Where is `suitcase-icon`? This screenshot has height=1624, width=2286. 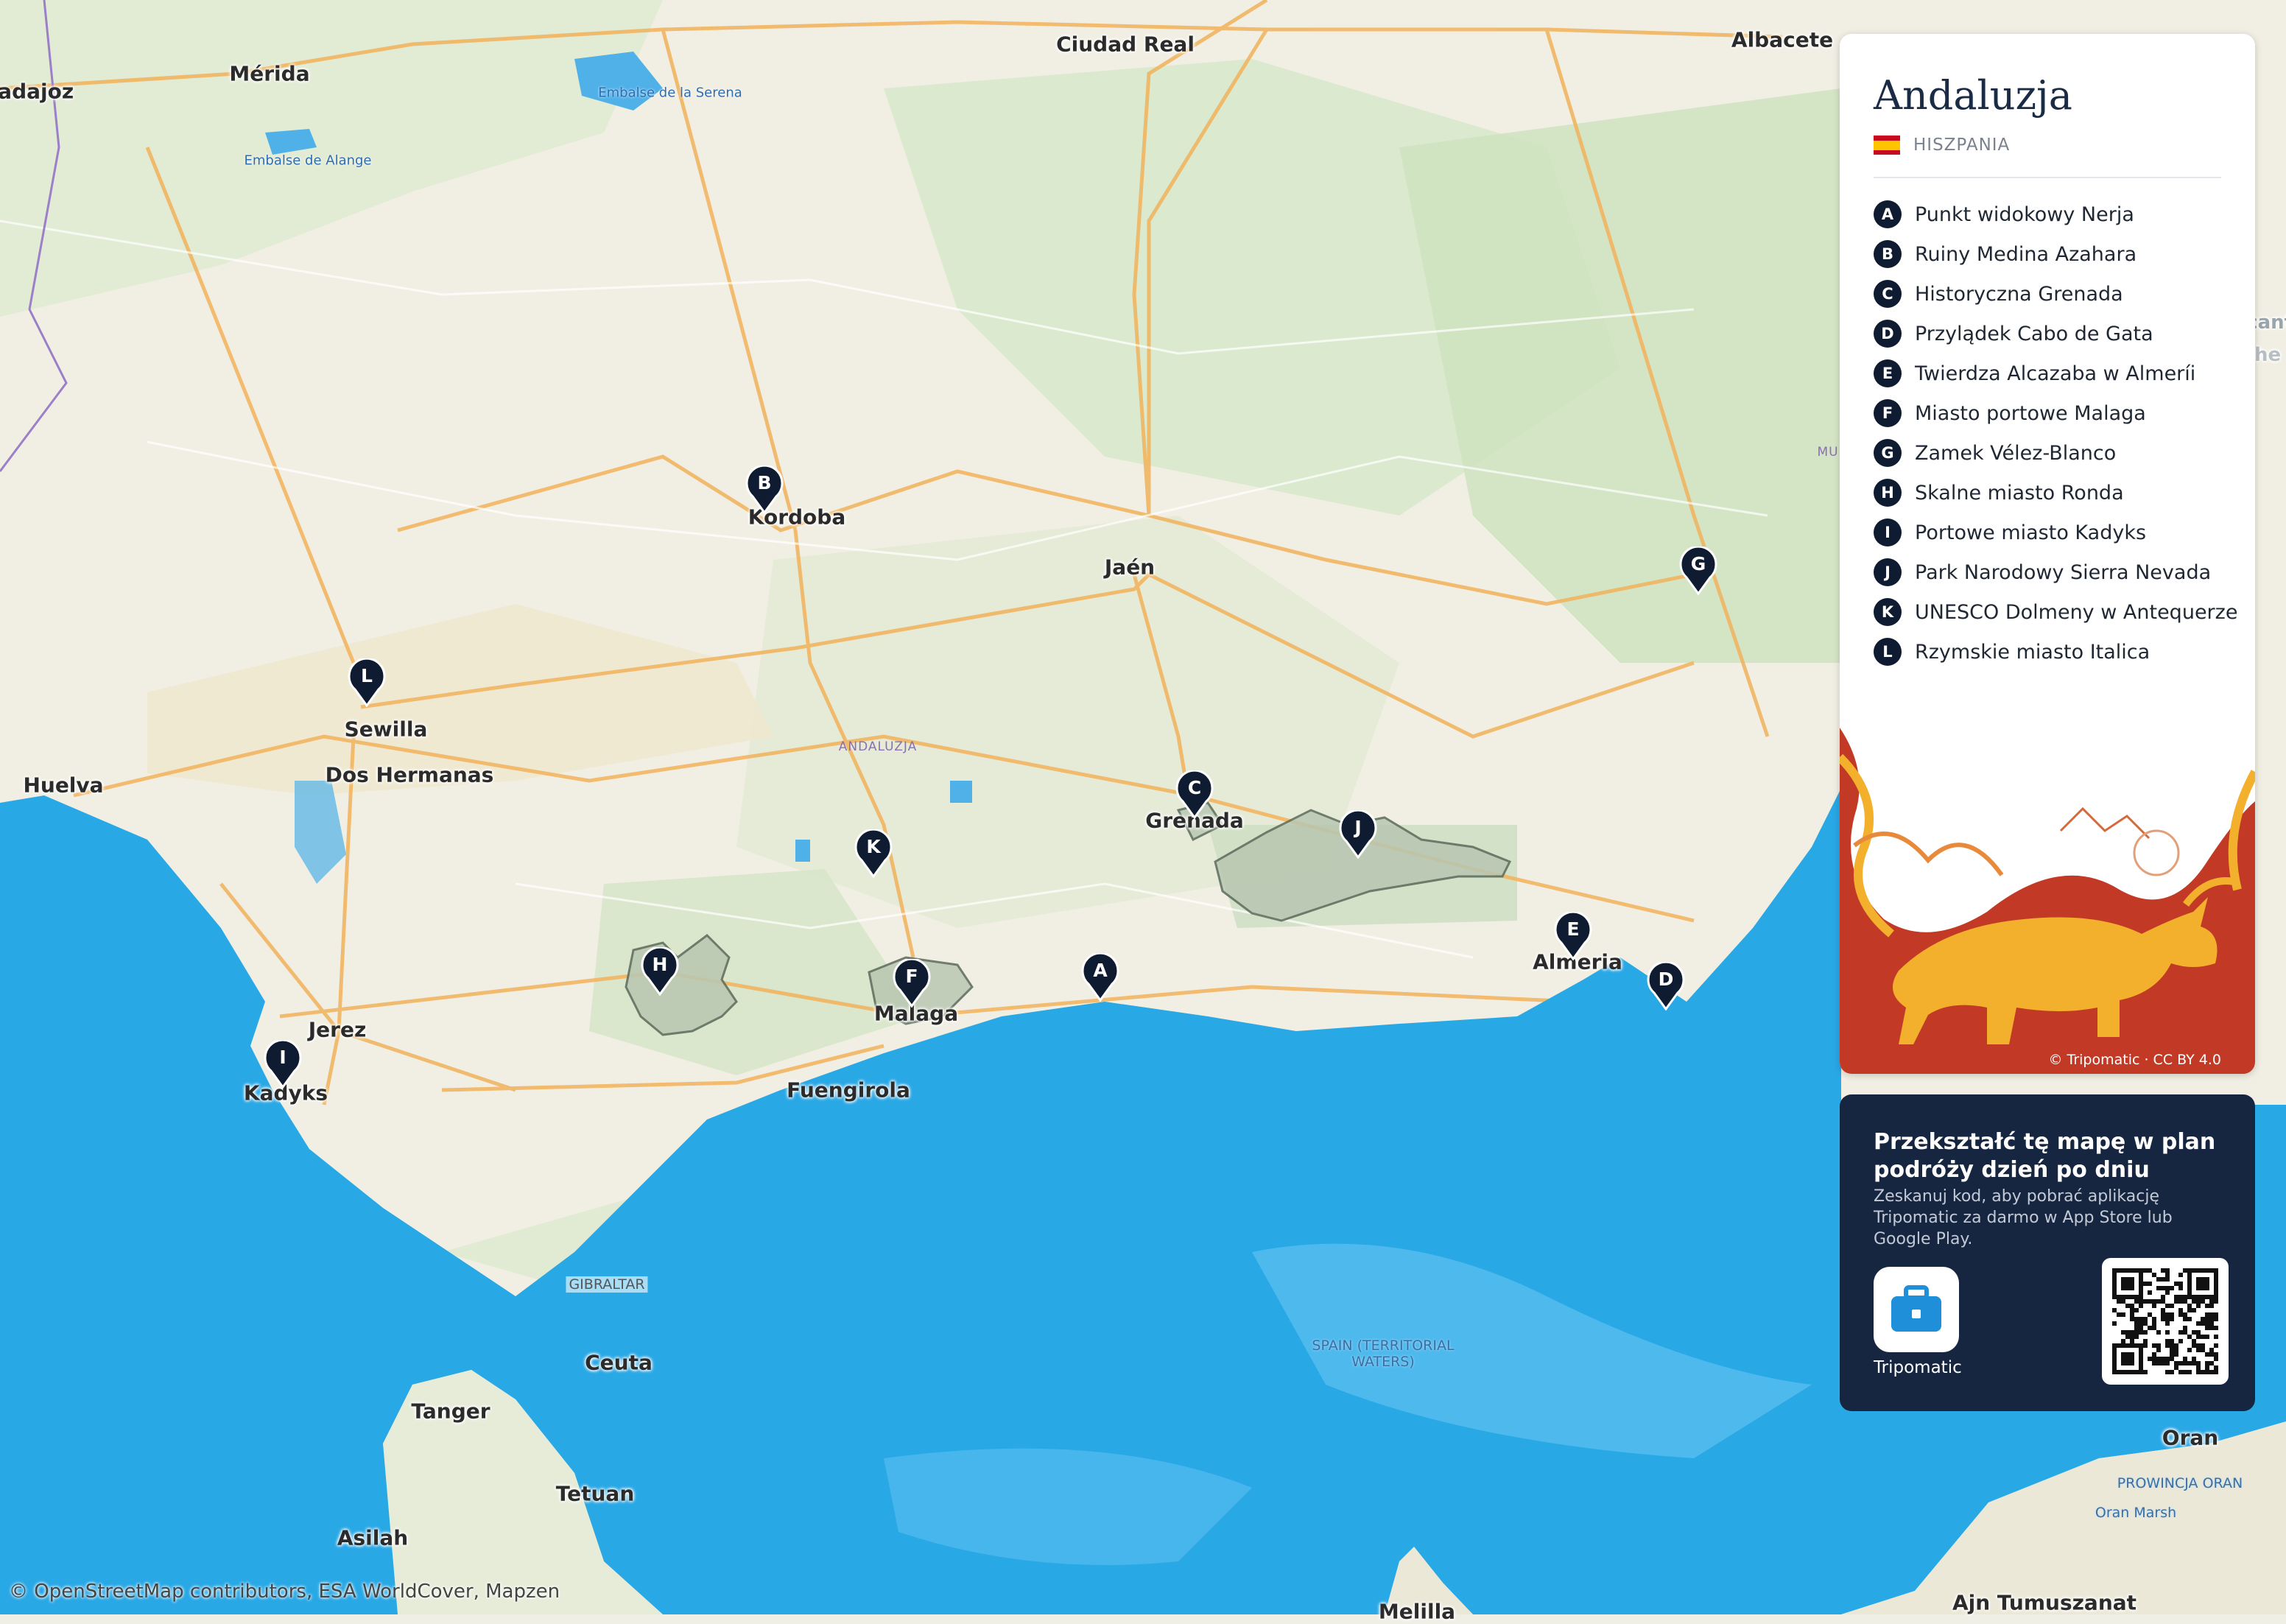
suitcase-icon is located at coordinates (1916, 1309).